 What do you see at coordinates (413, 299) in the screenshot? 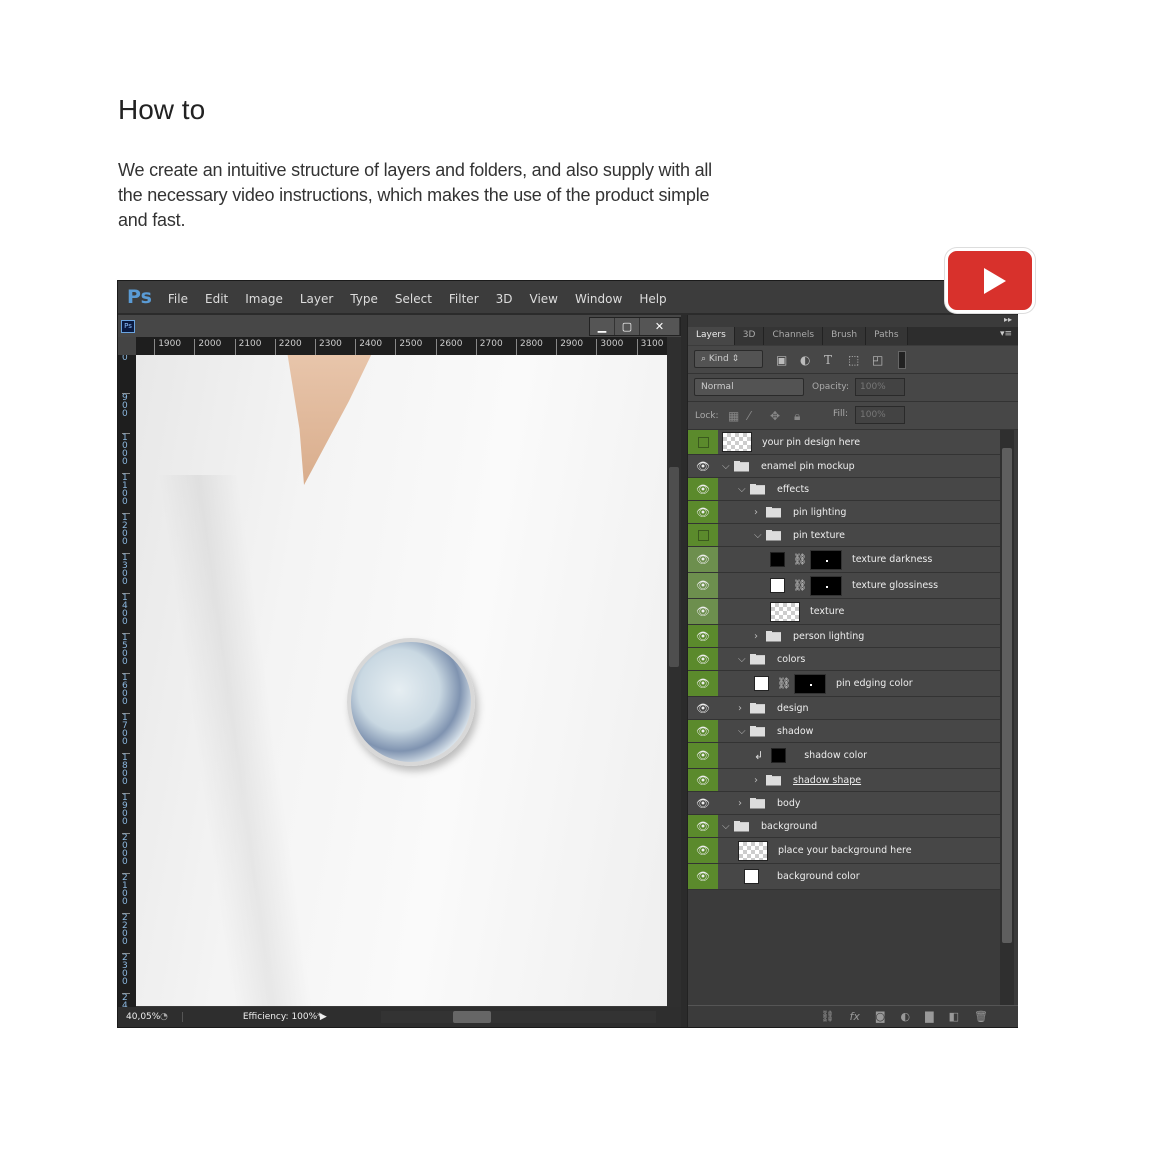
I see `menu-select: Select` at bounding box center [413, 299].